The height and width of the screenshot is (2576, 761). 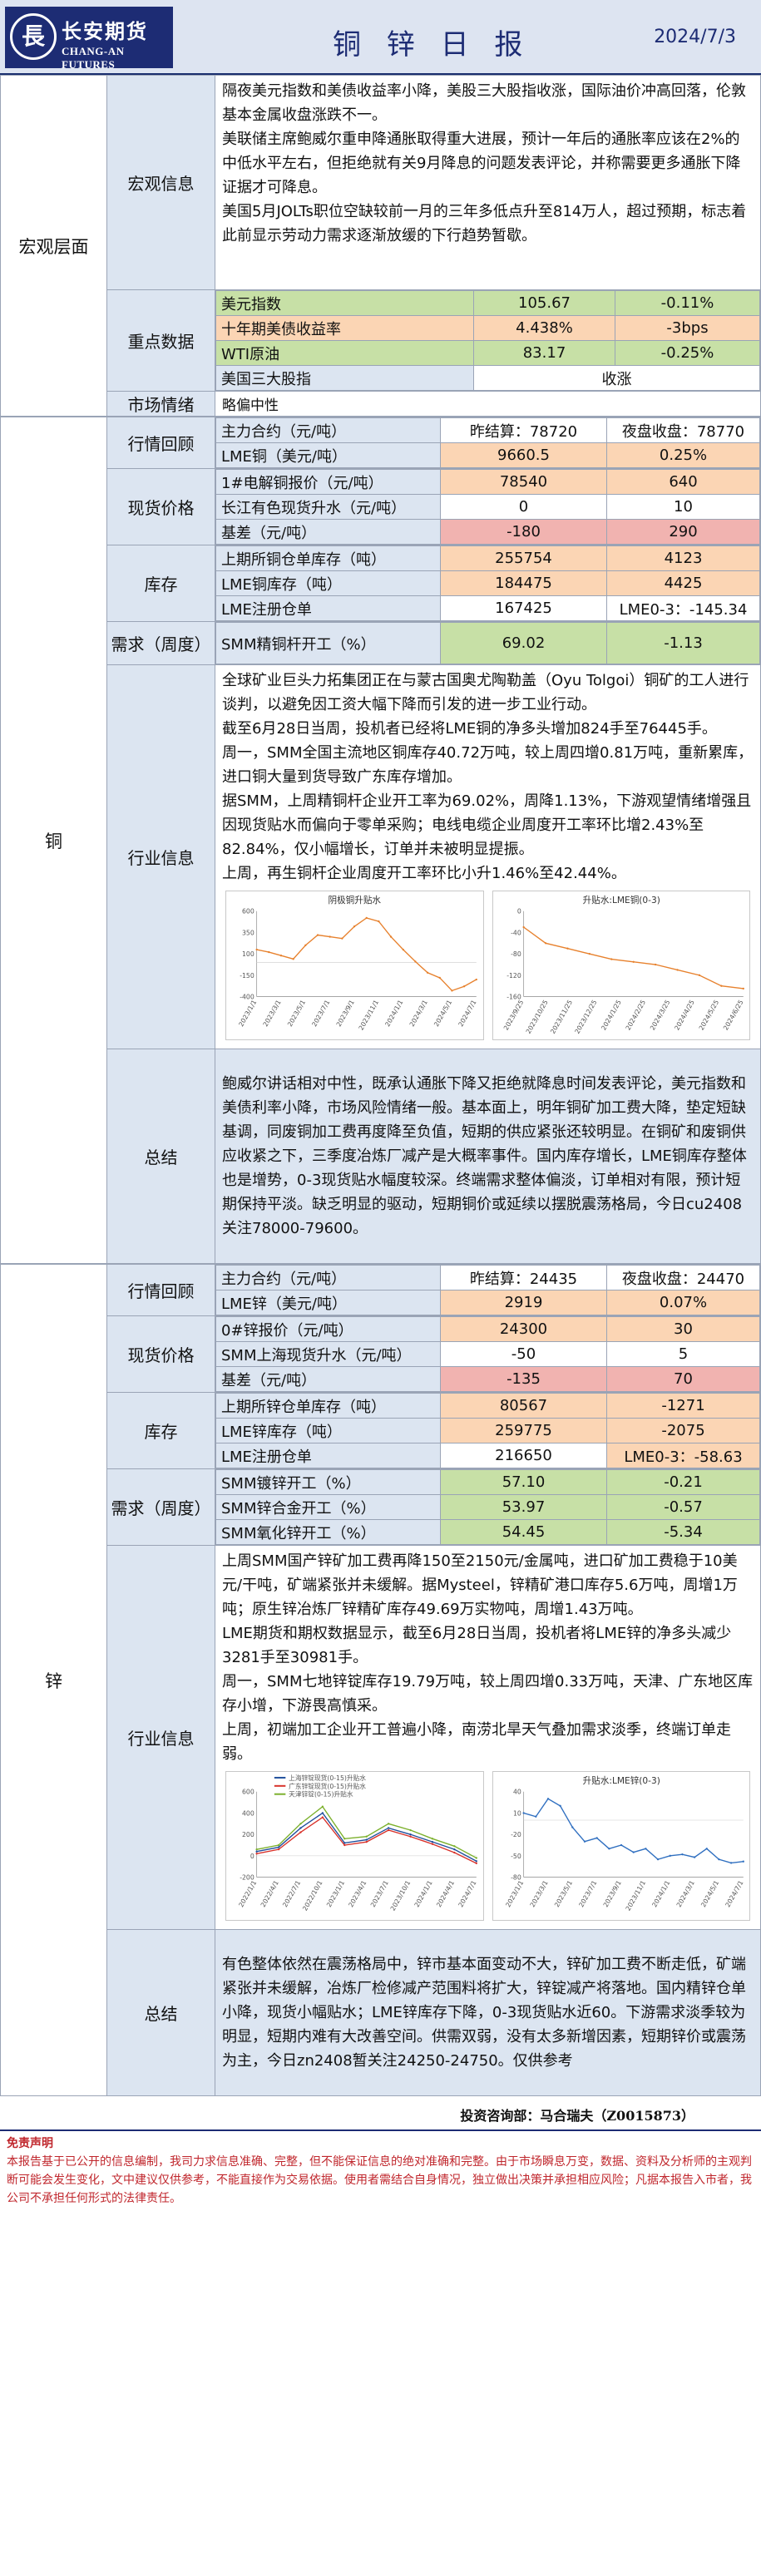 I want to click on copper-section-label: 铜, so click(x=53, y=840).